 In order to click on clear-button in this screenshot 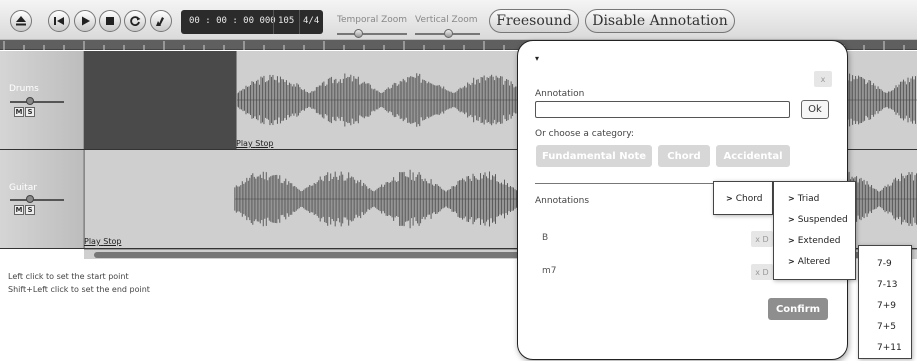, I will do `click(161, 21)`.